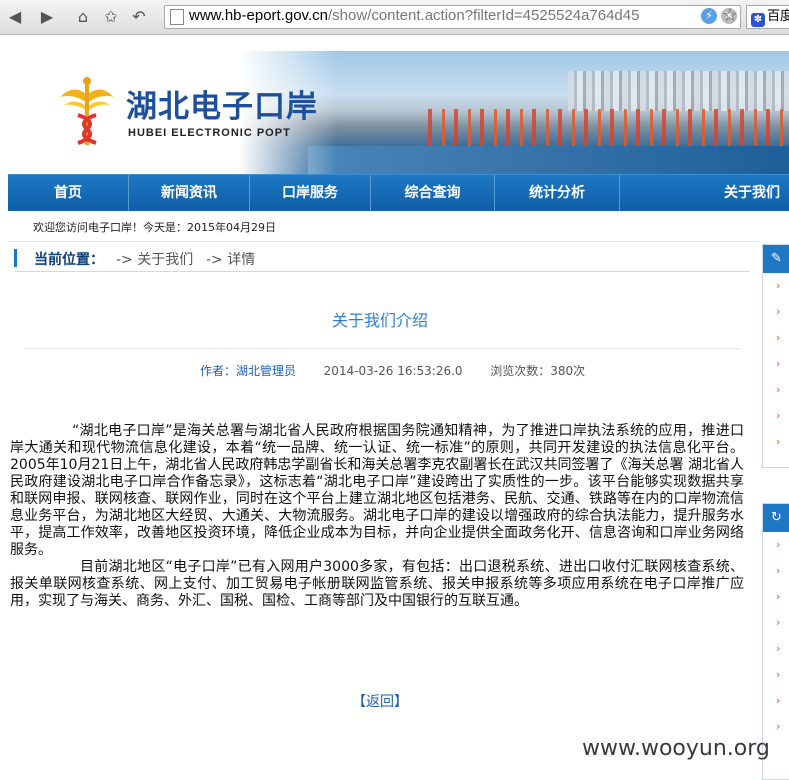 Image resolution: width=789 pixels, height=780 pixels. What do you see at coordinates (676, 748) in the screenshot?
I see `watermark: www.wooyun.org` at bounding box center [676, 748].